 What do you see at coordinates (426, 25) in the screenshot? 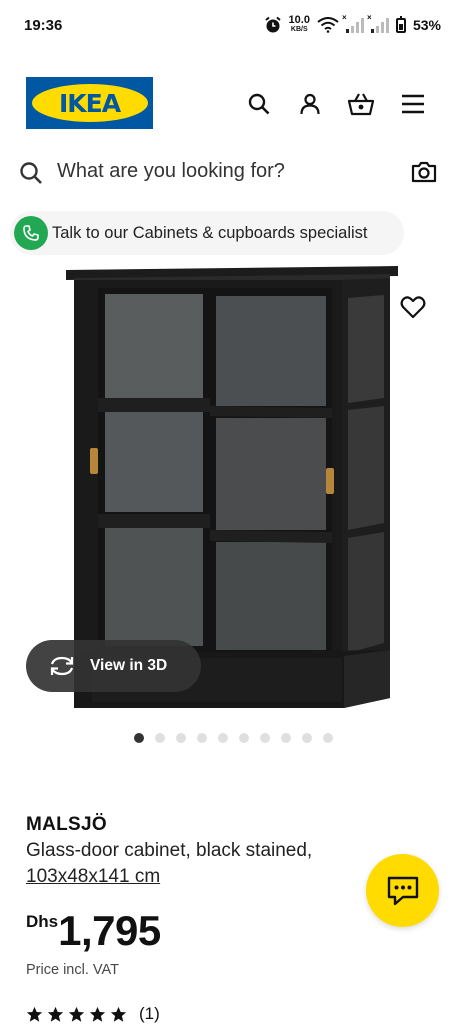
I see `battery-percent: 53%` at bounding box center [426, 25].